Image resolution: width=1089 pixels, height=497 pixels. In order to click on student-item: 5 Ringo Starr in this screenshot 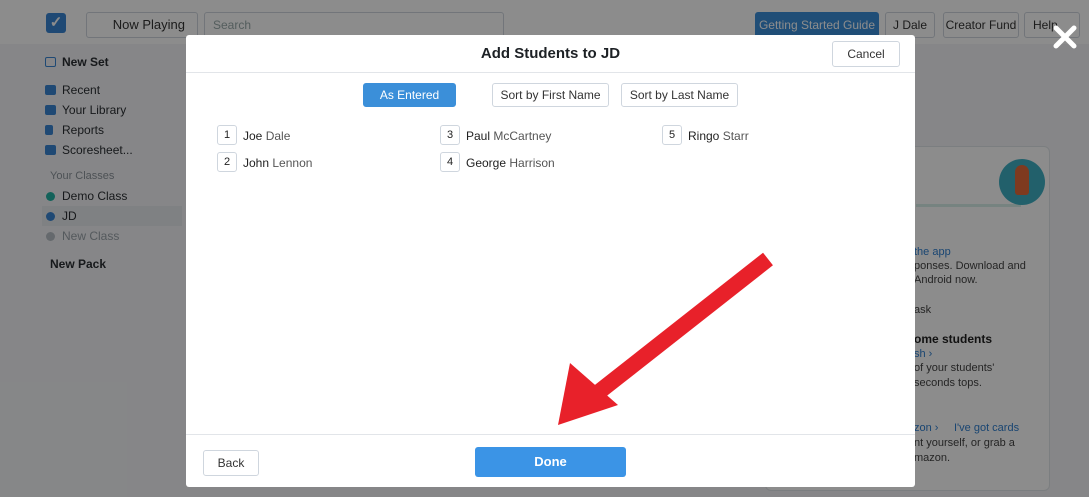, I will do `click(705, 136)`.